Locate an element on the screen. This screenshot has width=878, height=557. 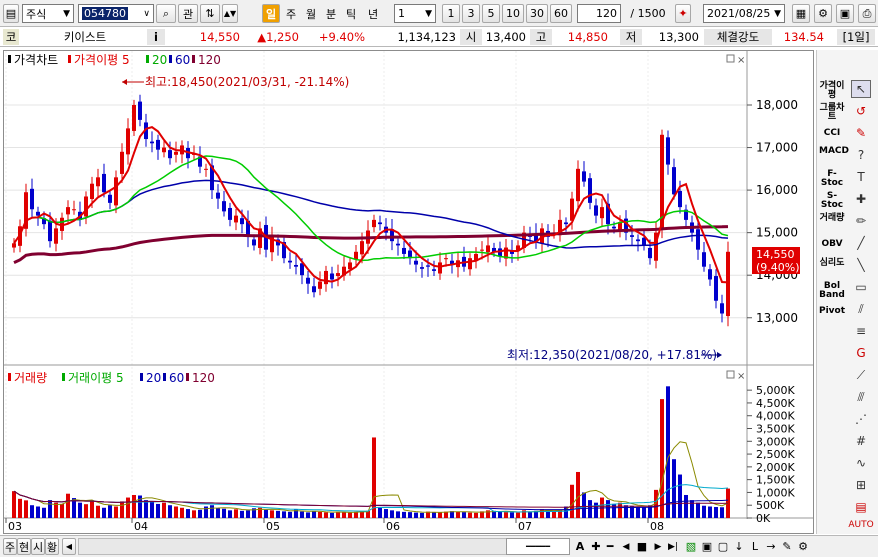
trend-line-icon: ╱ is located at coordinates (861, 243).